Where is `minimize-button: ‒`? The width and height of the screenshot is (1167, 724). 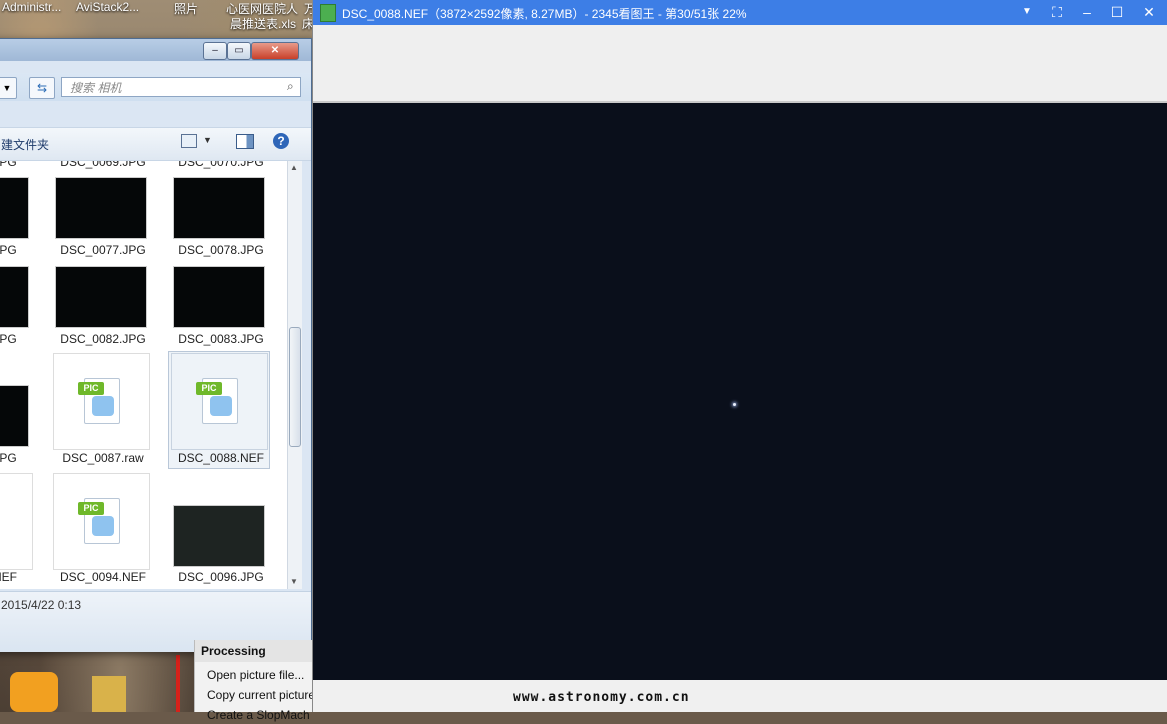 minimize-button: ‒ is located at coordinates (215, 51).